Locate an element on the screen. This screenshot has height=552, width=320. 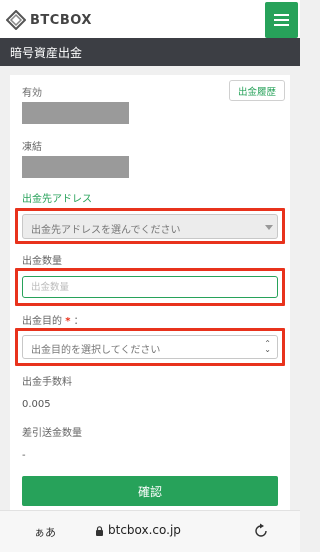
browser-address-bar: ぁあ btcbox.co.jp is located at coordinates (150, 531).